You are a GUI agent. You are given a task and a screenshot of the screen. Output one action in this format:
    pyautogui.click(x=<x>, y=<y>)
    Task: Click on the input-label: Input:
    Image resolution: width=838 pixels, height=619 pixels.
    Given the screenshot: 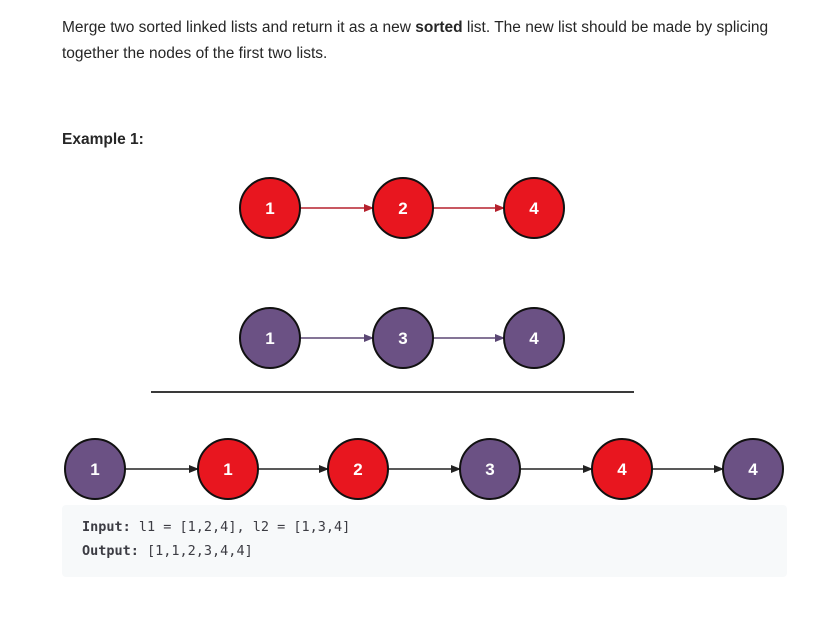 What is the action you would take?
    pyautogui.click(x=106, y=527)
    